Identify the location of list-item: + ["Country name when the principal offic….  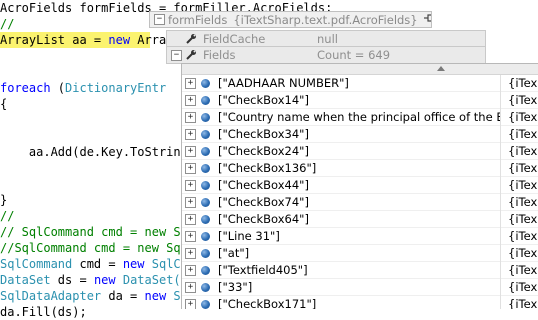
(360, 117).